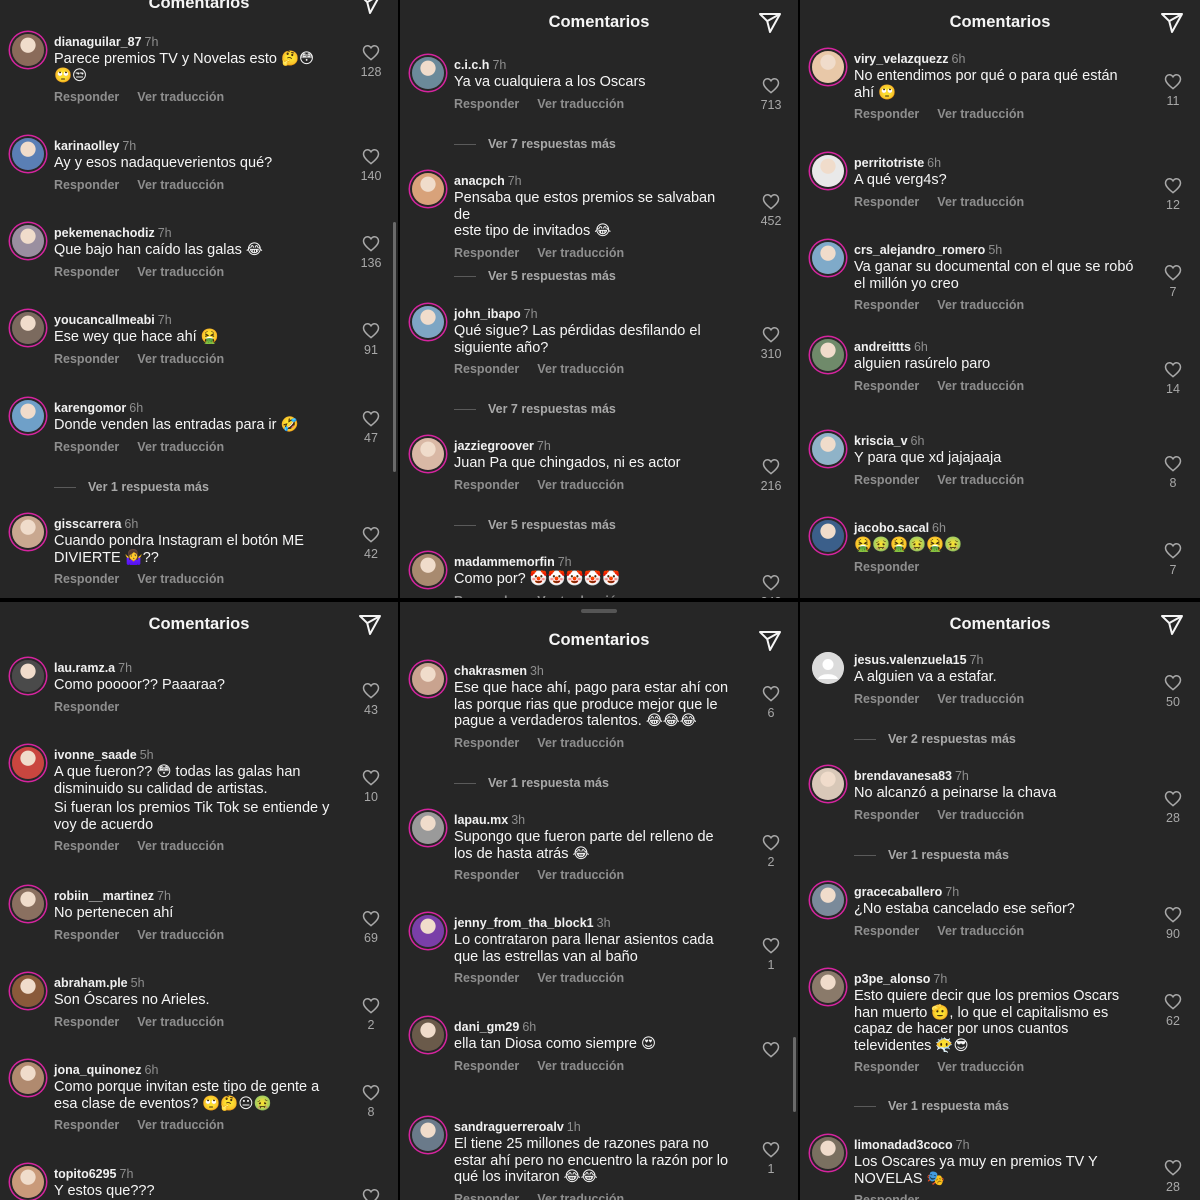  I want to click on view-replies-label: Ver 2 respuestas más, so click(952, 739).